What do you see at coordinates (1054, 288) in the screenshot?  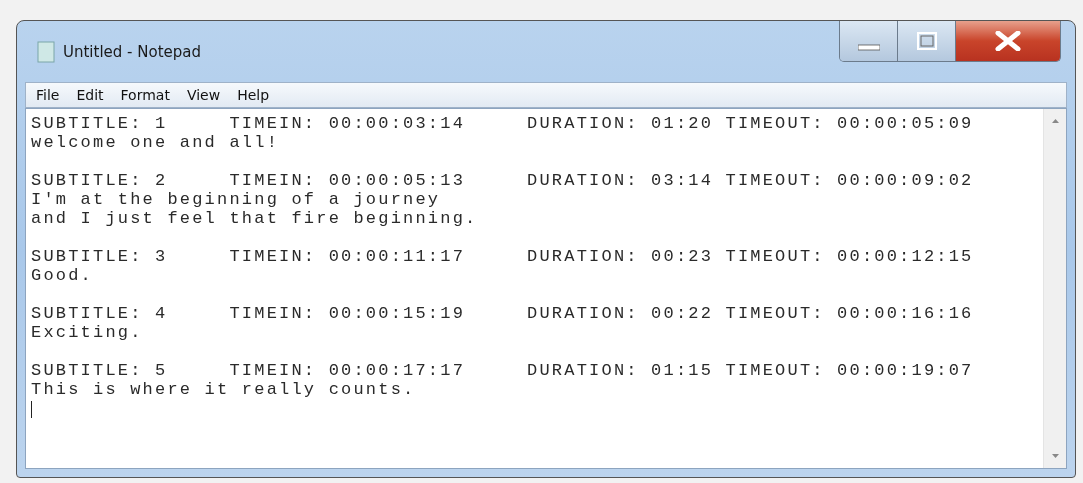 I see `scrollbar` at bounding box center [1054, 288].